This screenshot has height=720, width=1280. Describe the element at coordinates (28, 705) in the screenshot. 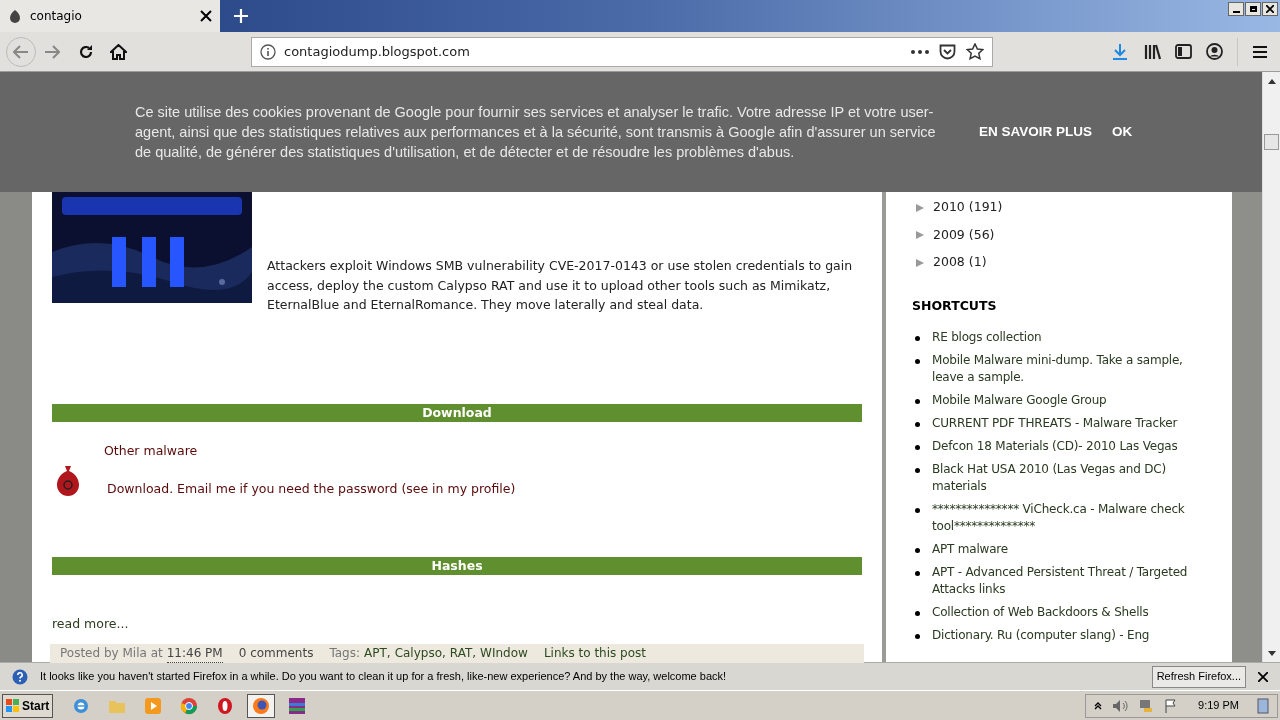

I see `start-button: Start` at that location.